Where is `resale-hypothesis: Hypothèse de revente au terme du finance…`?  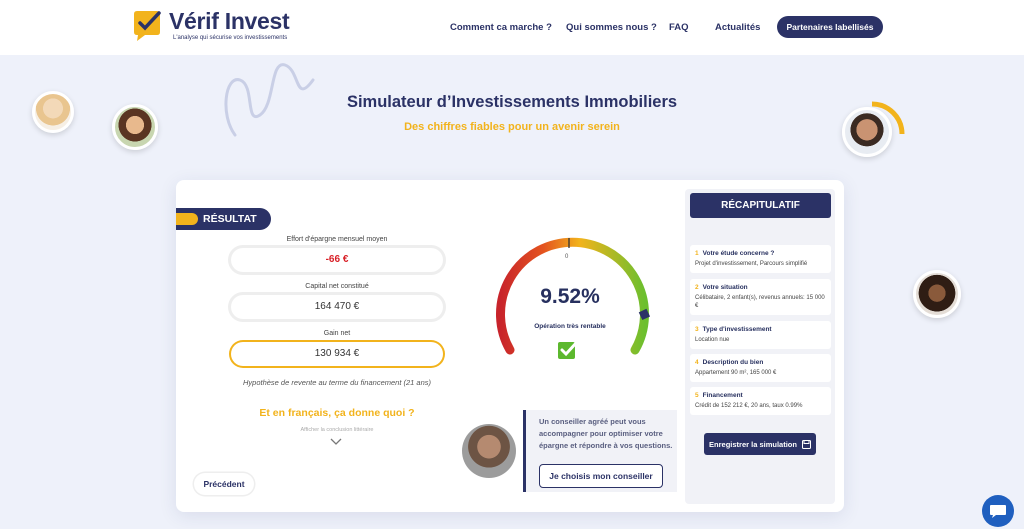 resale-hypothesis: Hypothèse de revente au terme du finance… is located at coordinates (337, 382).